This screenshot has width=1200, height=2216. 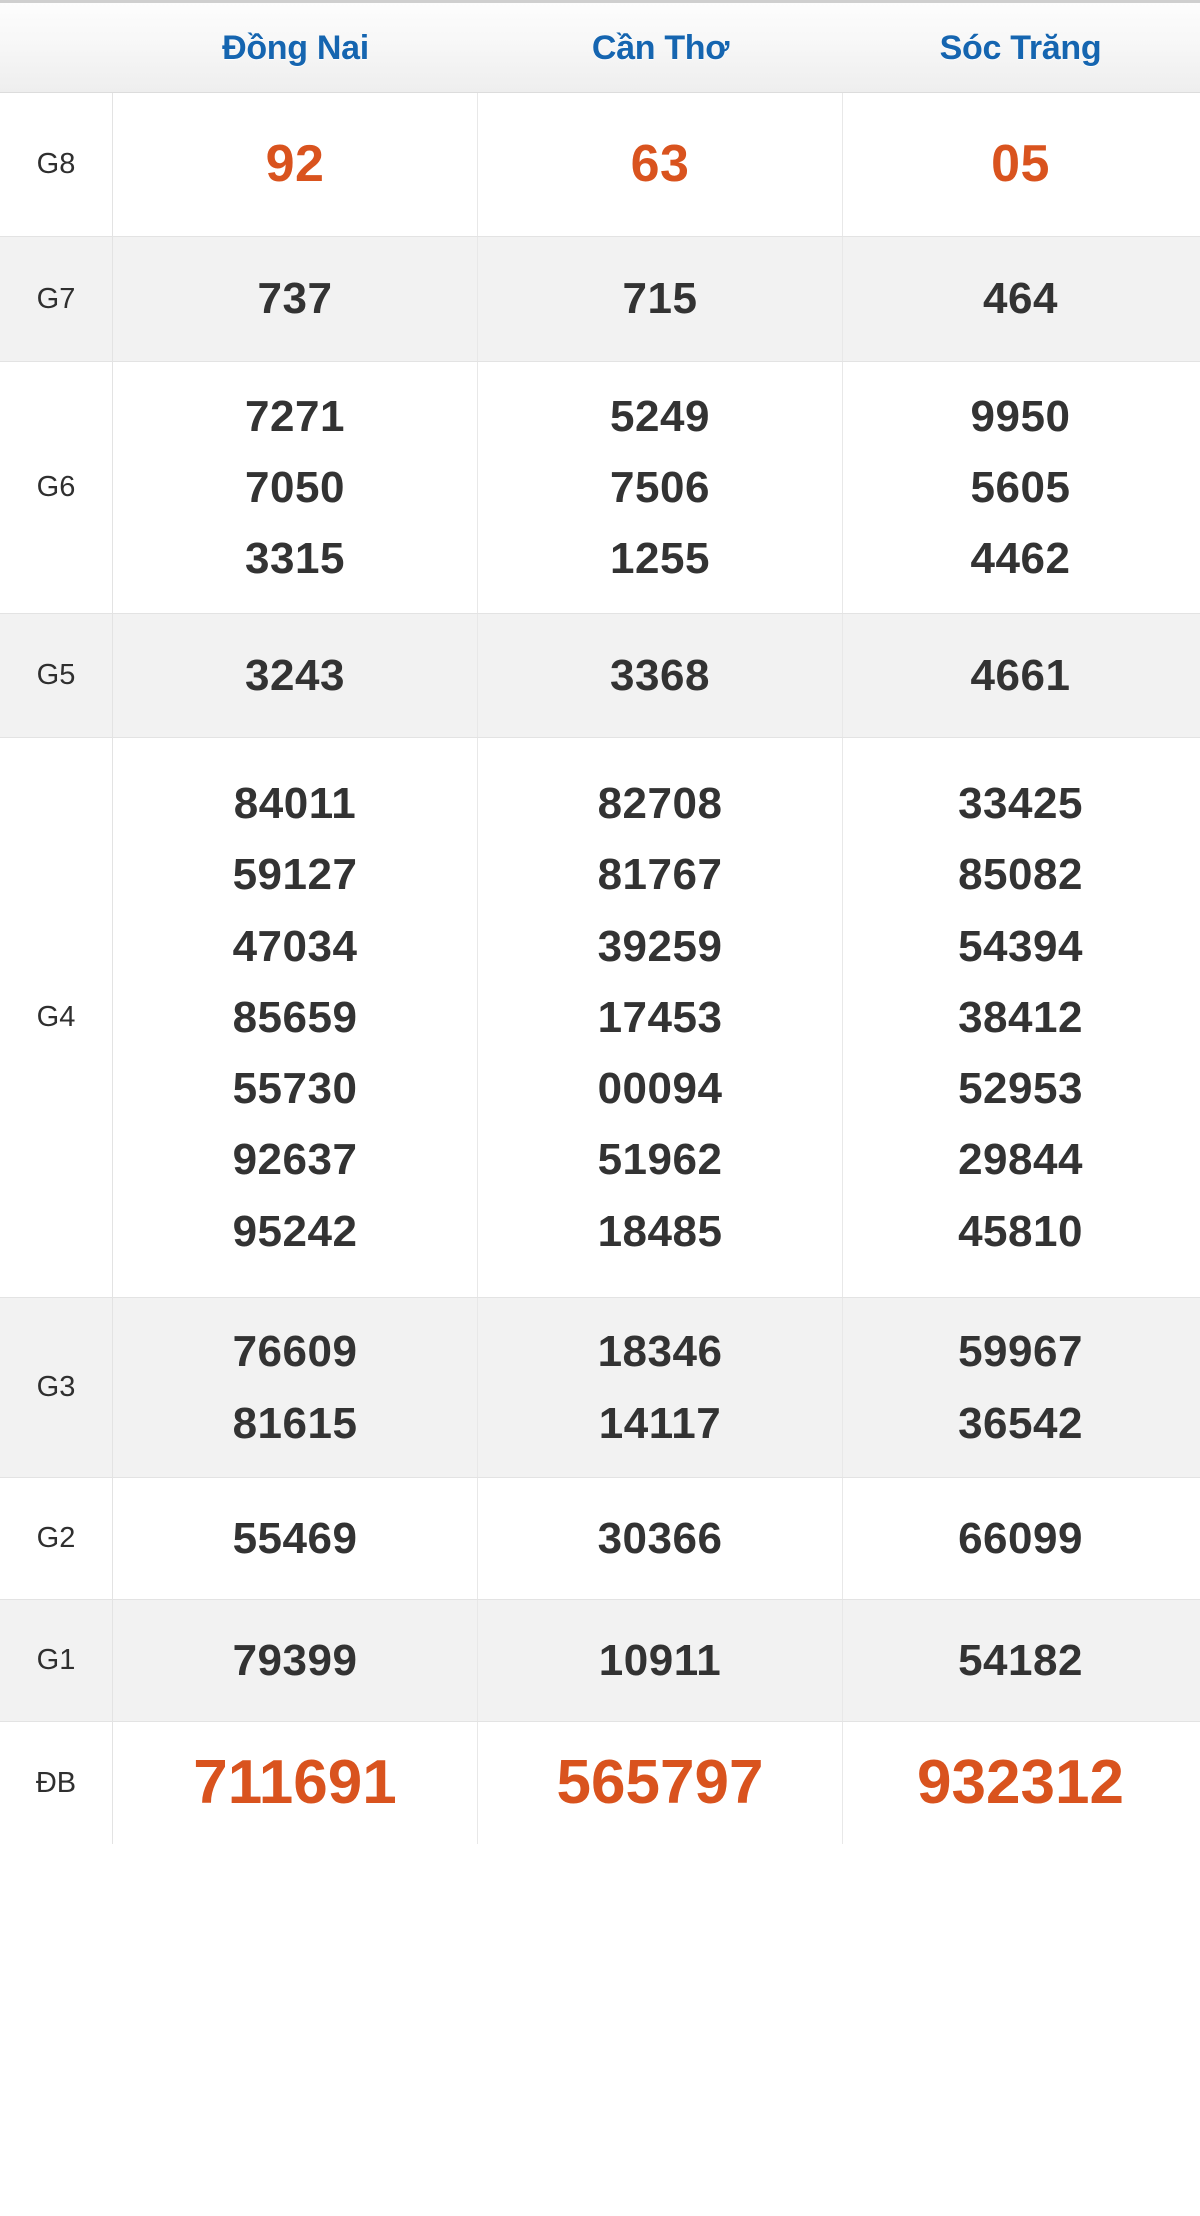 I want to click on prize-number: 82708, so click(x=660, y=804).